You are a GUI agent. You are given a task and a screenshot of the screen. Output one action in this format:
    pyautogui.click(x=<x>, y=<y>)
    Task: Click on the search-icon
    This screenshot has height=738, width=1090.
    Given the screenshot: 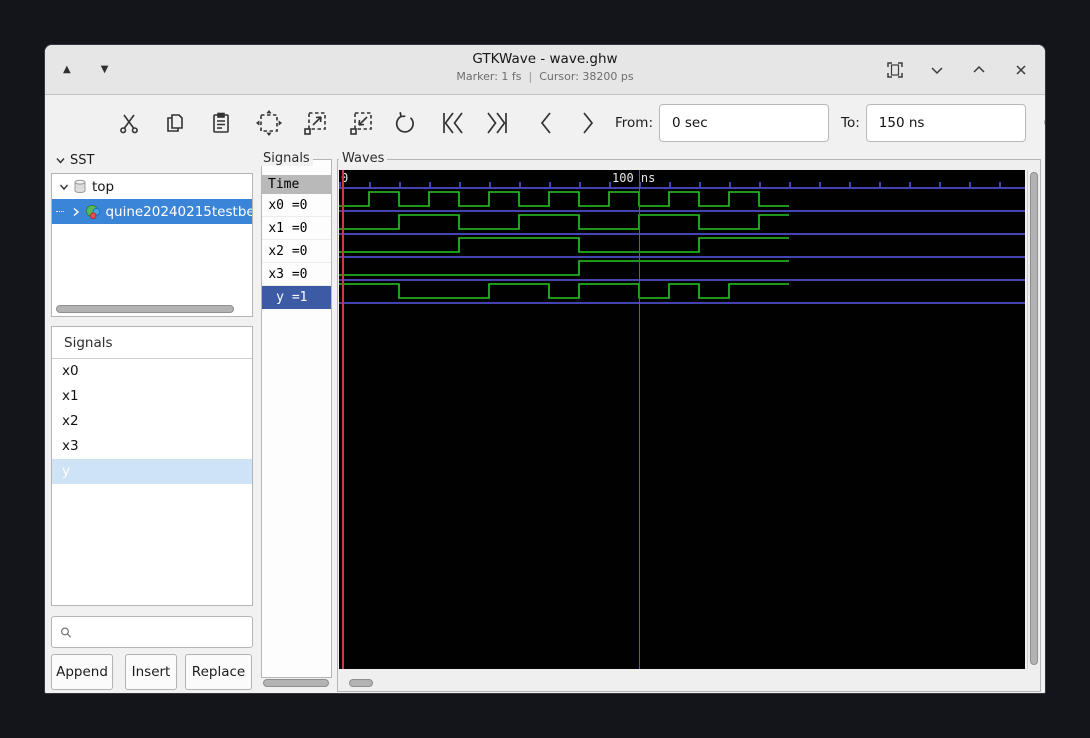 What is the action you would take?
    pyautogui.click(x=66, y=632)
    